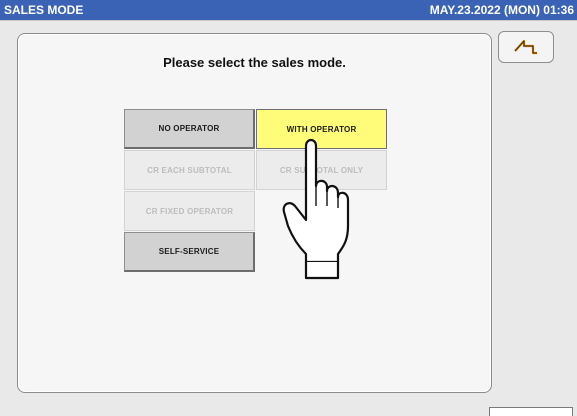 The width and height of the screenshot is (577, 416). I want to click on date-time: MAY.23.2022 (MON) 01:36, so click(501, 10).